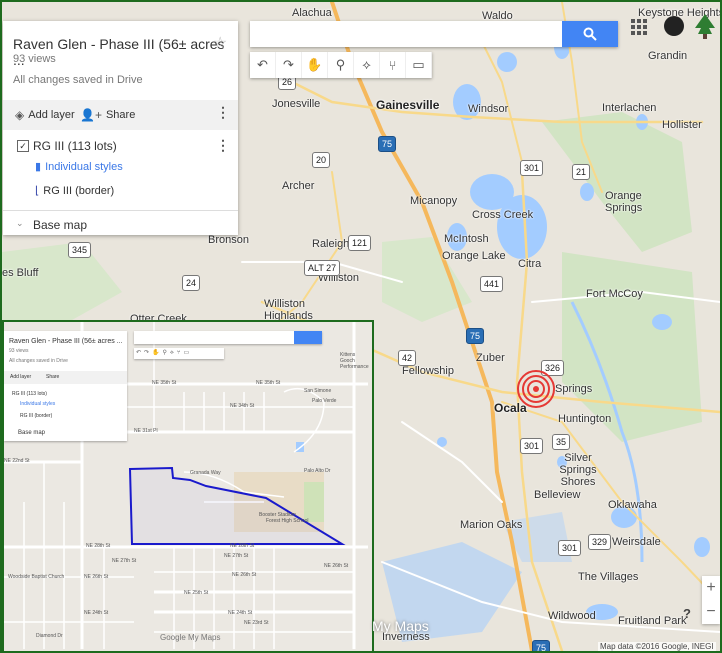 This screenshot has width=722, height=653. What do you see at coordinates (572, 616) in the screenshot?
I see `place-label: Wildwood` at bounding box center [572, 616].